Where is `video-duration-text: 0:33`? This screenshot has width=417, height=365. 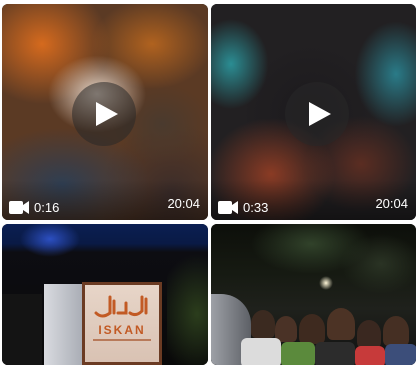 video-duration-text: 0:33 is located at coordinates (256, 207).